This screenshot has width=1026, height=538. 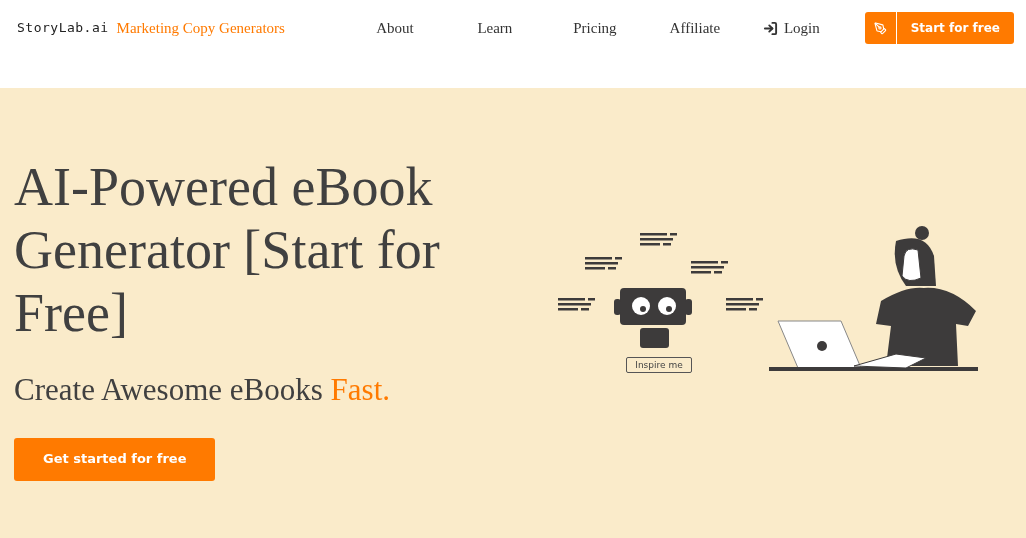 What do you see at coordinates (594, 28) in the screenshot?
I see `nav-link: Pricing` at bounding box center [594, 28].